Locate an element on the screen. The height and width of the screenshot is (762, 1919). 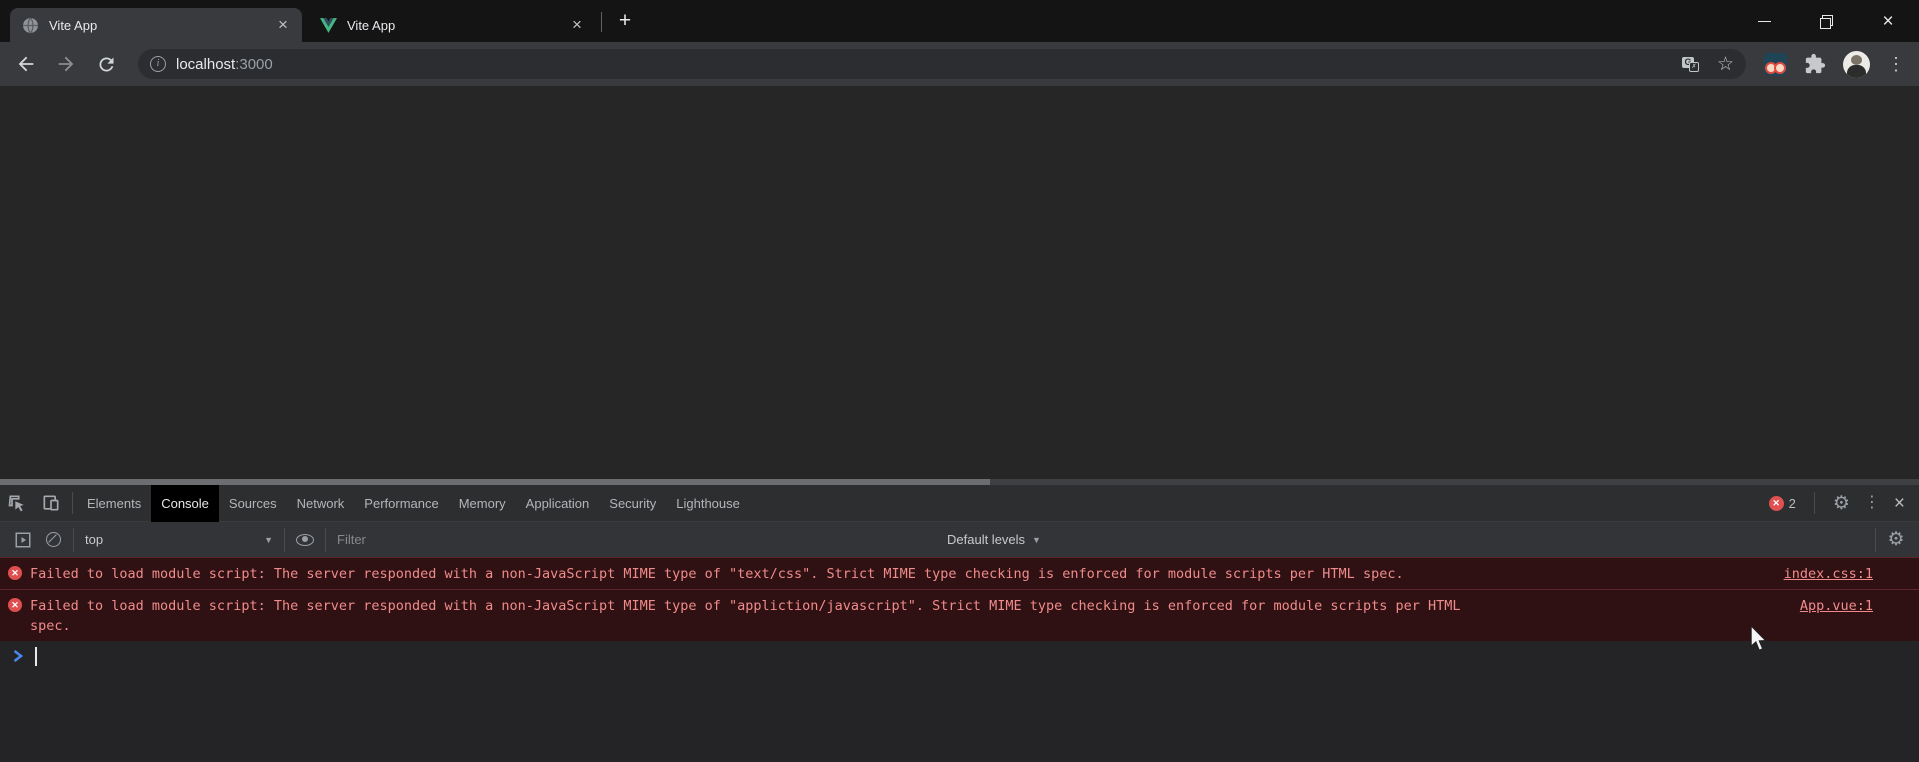
back-button is located at coordinates (26, 64).